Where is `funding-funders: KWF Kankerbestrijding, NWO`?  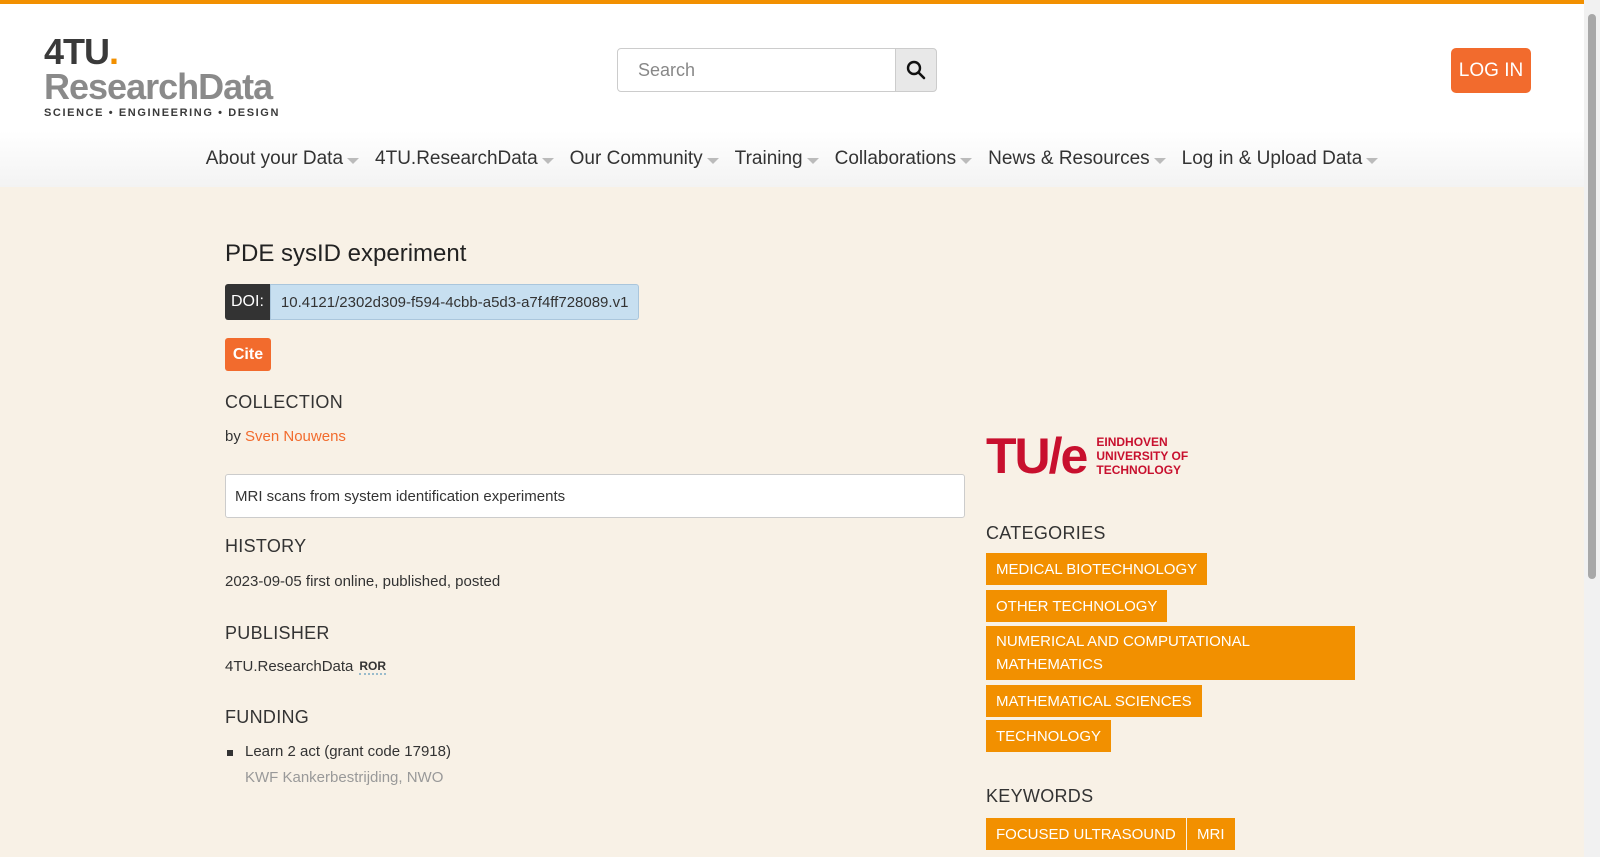 funding-funders: KWF Kankerbestrijding, NWO is located at coordinates (344, 777).